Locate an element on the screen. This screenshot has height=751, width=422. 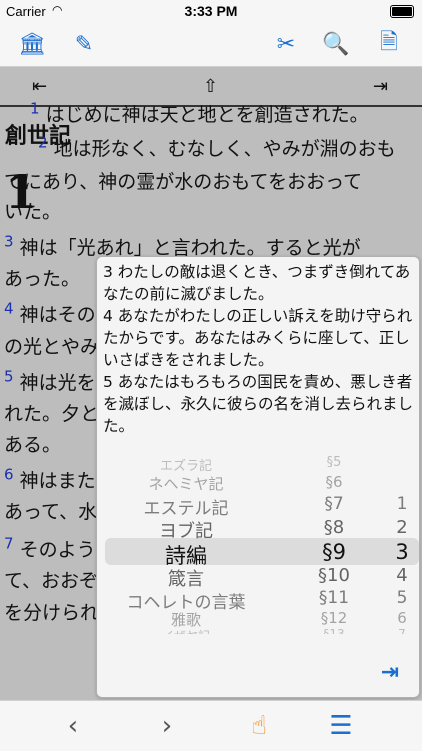
verse-line: あった。 is located at coordinates (42, 279).